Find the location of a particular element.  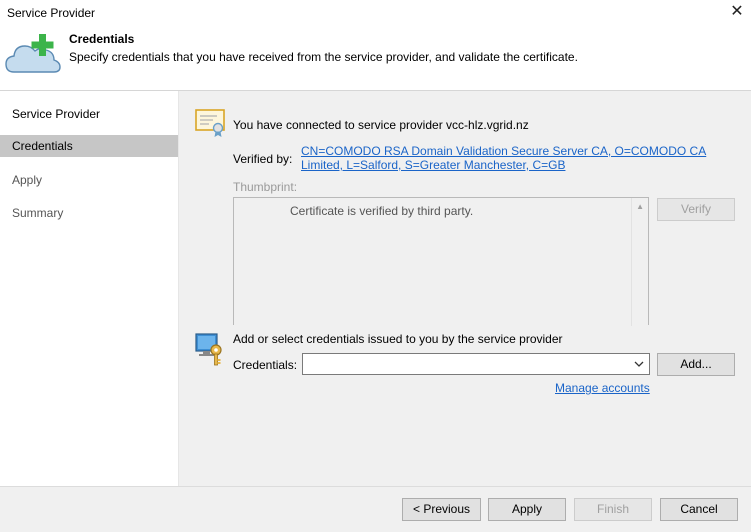

verified-by-label: Verified by: is located at coordinates (263, 159).